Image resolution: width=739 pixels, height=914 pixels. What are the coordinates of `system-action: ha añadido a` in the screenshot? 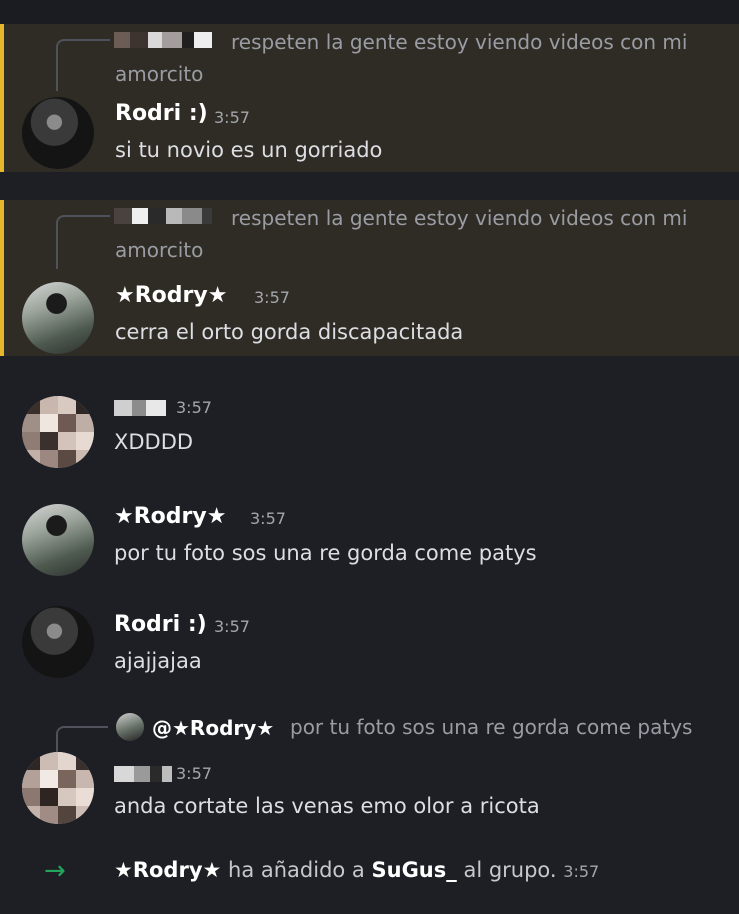 It's located at (296, 870).